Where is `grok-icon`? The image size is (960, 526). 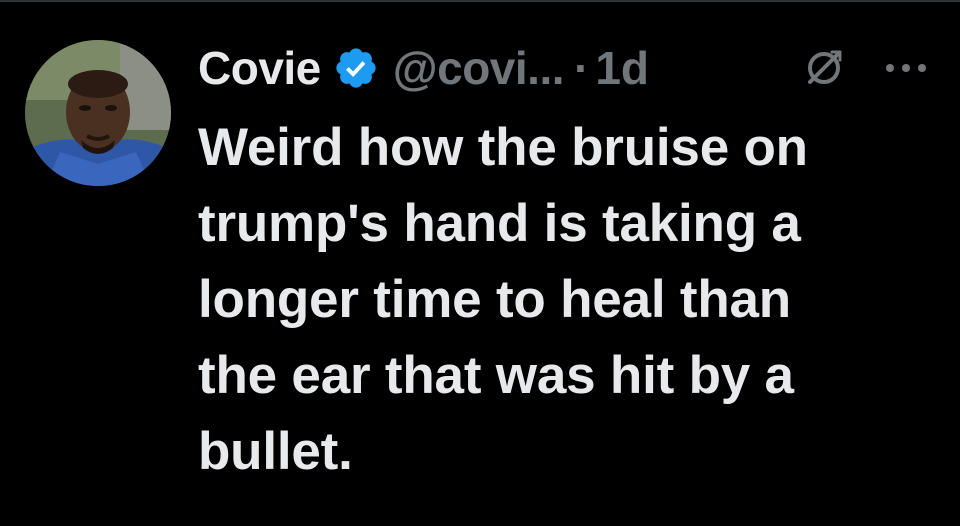 grok-icon is located at coordinates (824, 68).